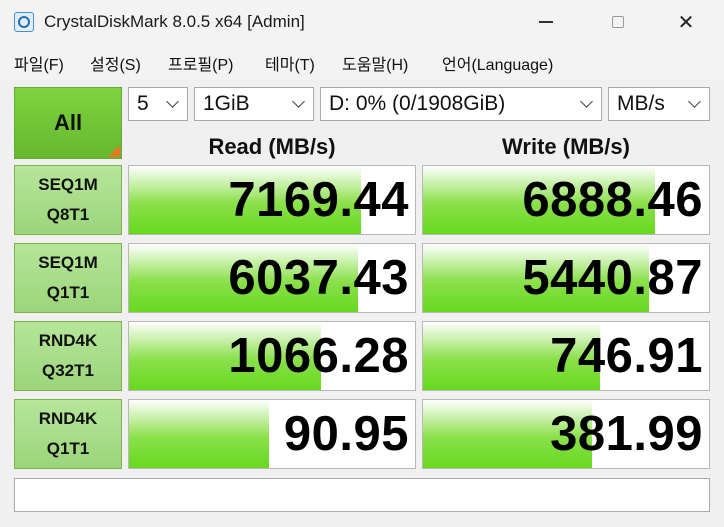 The height and width of the screenshot is (527, 724). I want to click on read-value: 90.95, so click(346, 434).